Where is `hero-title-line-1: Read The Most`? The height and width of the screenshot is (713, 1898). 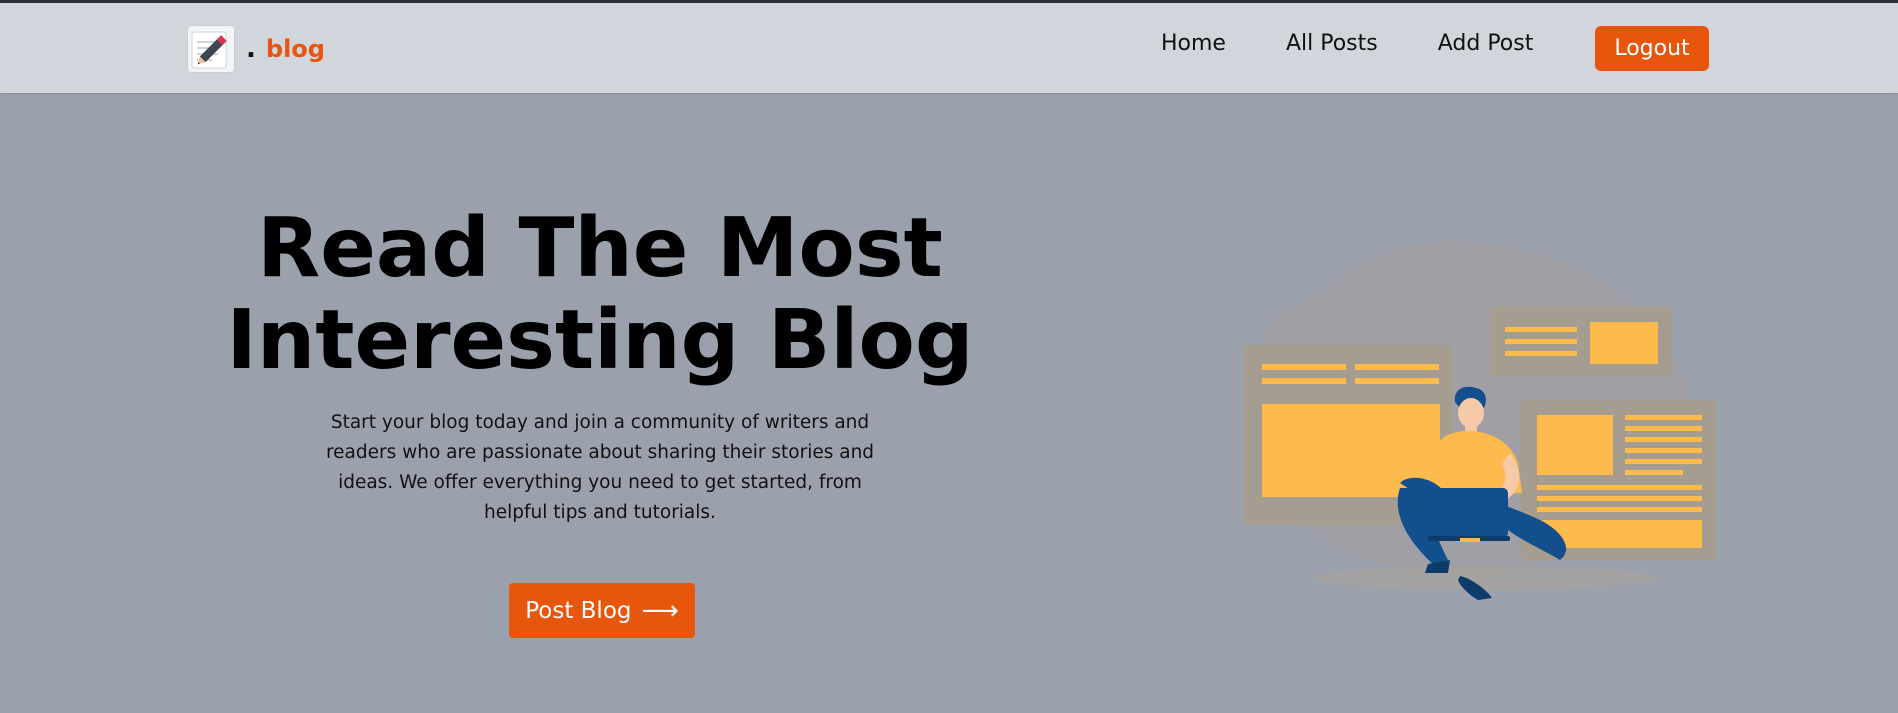 hero-title-line-1: Read The Most is located at coordinates (600, 248).